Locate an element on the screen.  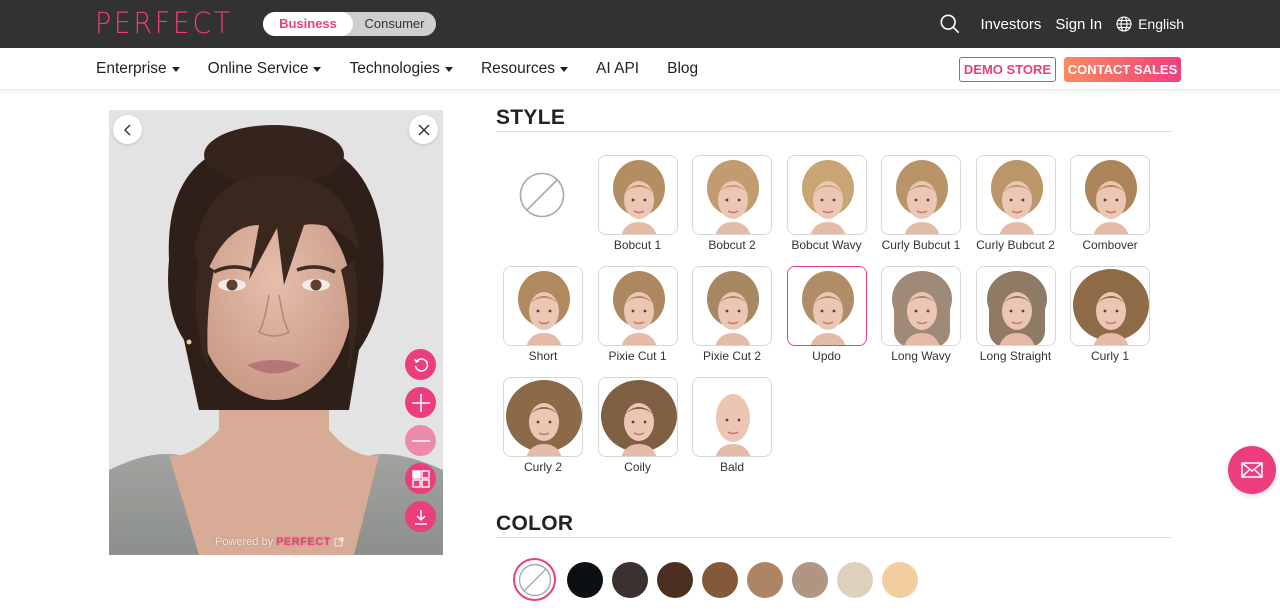
nav-item-ai-api: AI API is located at coordinates (617, 69).